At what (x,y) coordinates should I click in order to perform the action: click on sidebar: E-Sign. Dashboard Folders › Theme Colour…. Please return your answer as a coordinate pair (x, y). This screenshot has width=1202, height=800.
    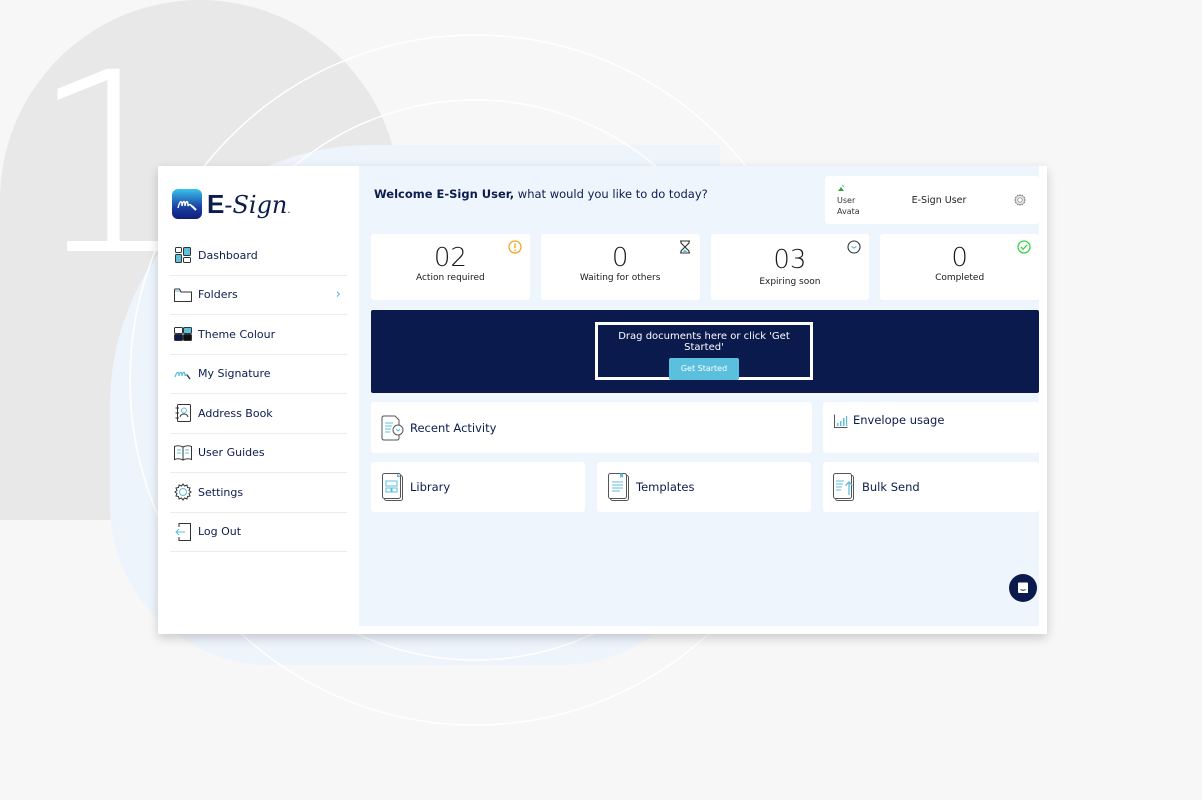
    Looking at the image, I should click on (258, 400).